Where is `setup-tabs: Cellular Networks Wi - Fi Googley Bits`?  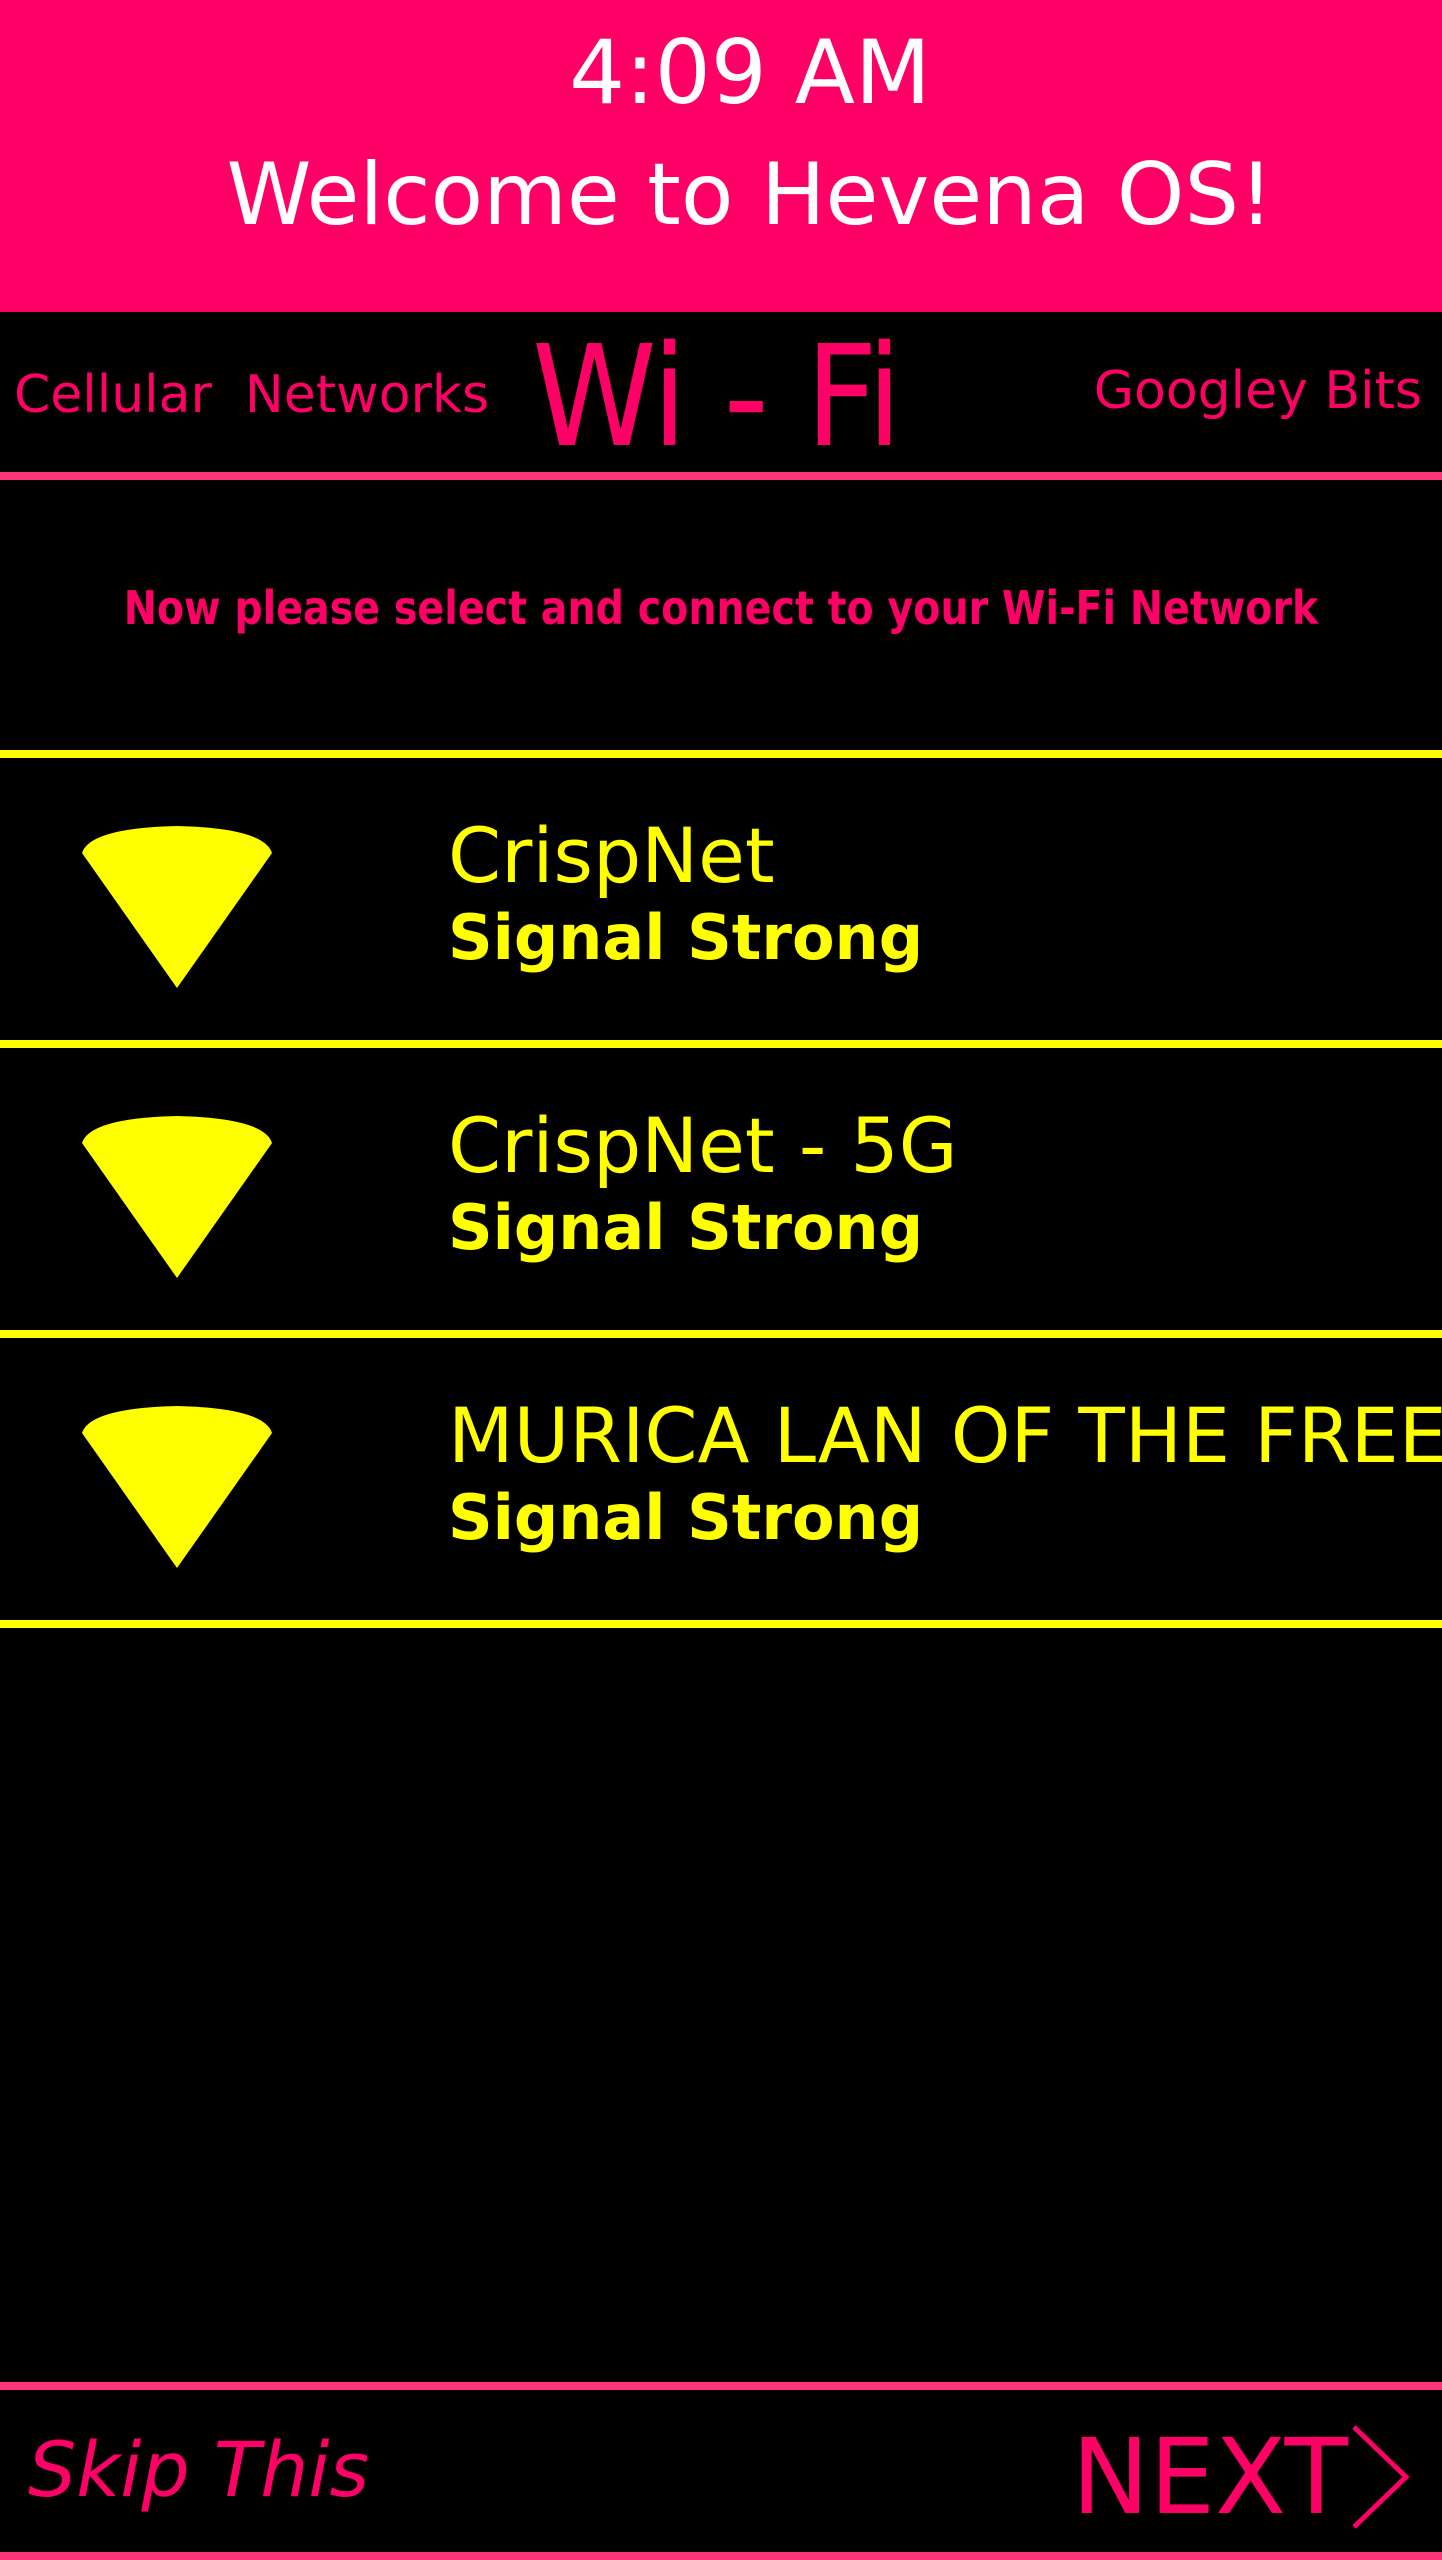
setup-tabs: Cellular Networks Wi - Fi Googley Bits is located at coordinates (721, 395).